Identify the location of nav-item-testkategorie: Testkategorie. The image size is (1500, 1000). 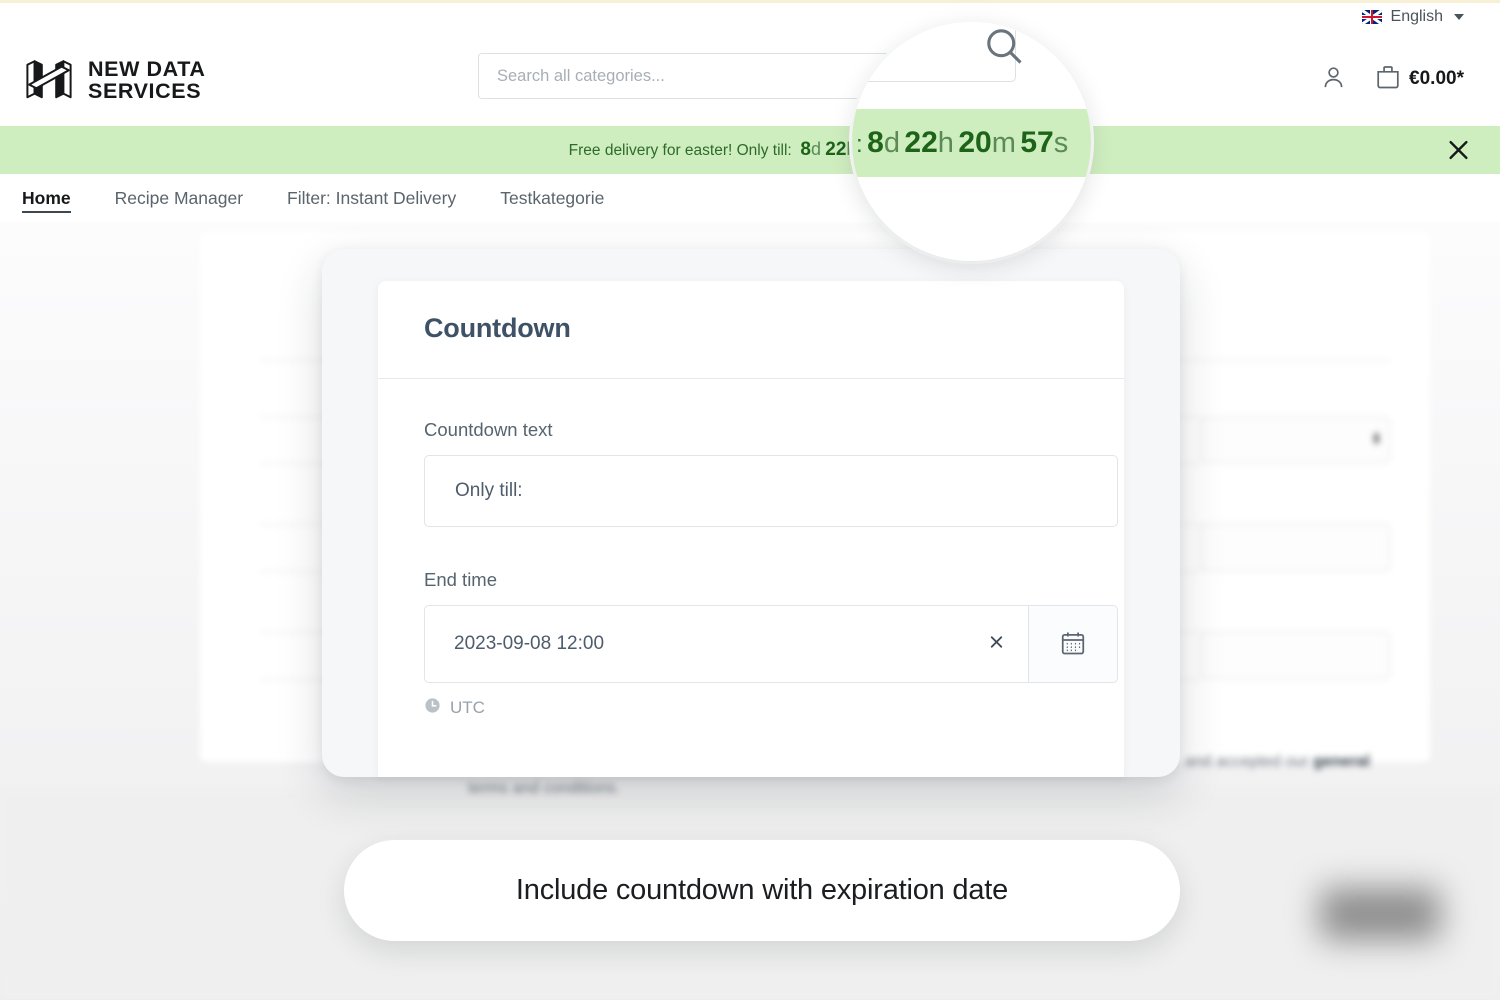
(552, 198).